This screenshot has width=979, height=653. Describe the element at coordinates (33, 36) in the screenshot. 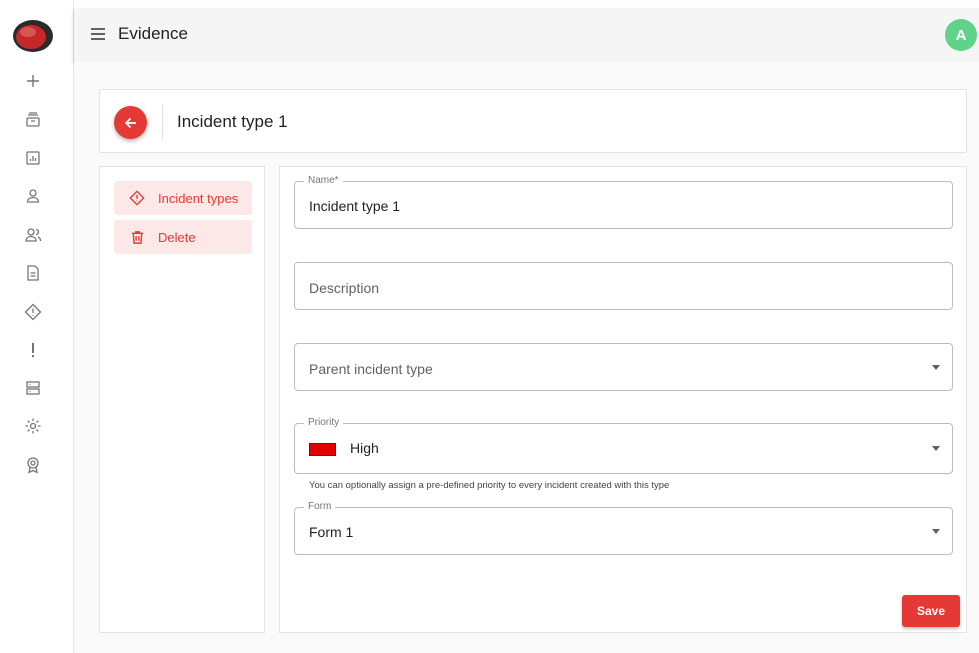

I see `app-logo` at that location.